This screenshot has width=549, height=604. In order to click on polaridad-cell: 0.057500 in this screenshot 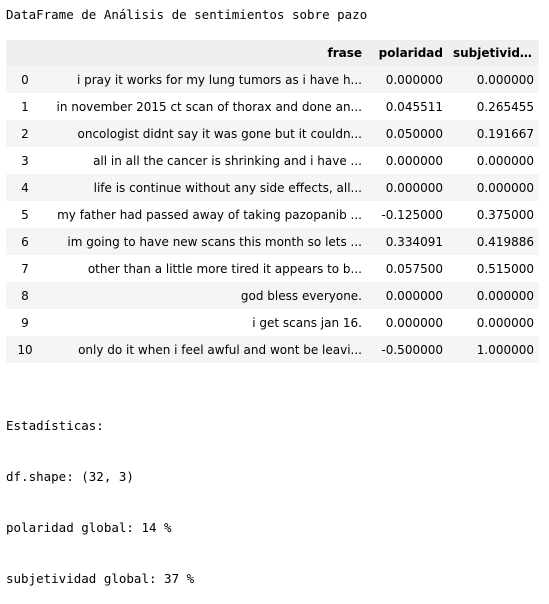, I will do `click(414, 268)`.